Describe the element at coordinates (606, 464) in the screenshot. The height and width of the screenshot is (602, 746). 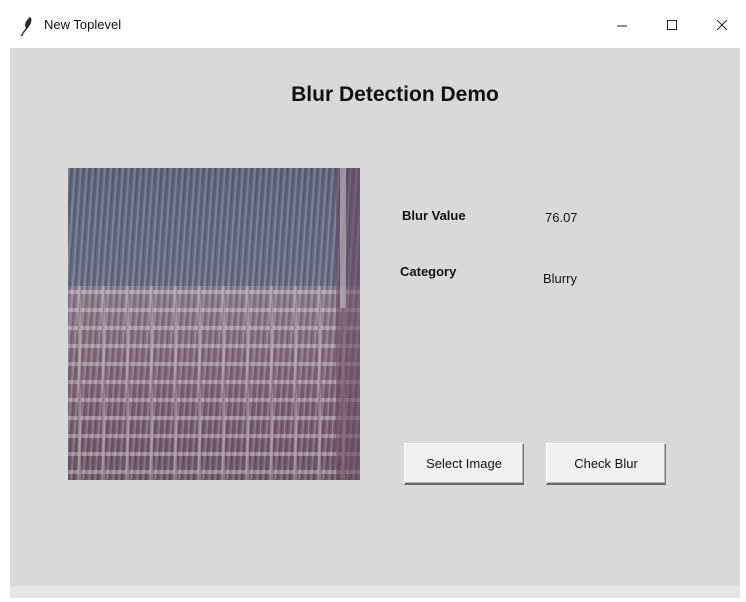
I see `check-blur-button: Check Blur` at that location.